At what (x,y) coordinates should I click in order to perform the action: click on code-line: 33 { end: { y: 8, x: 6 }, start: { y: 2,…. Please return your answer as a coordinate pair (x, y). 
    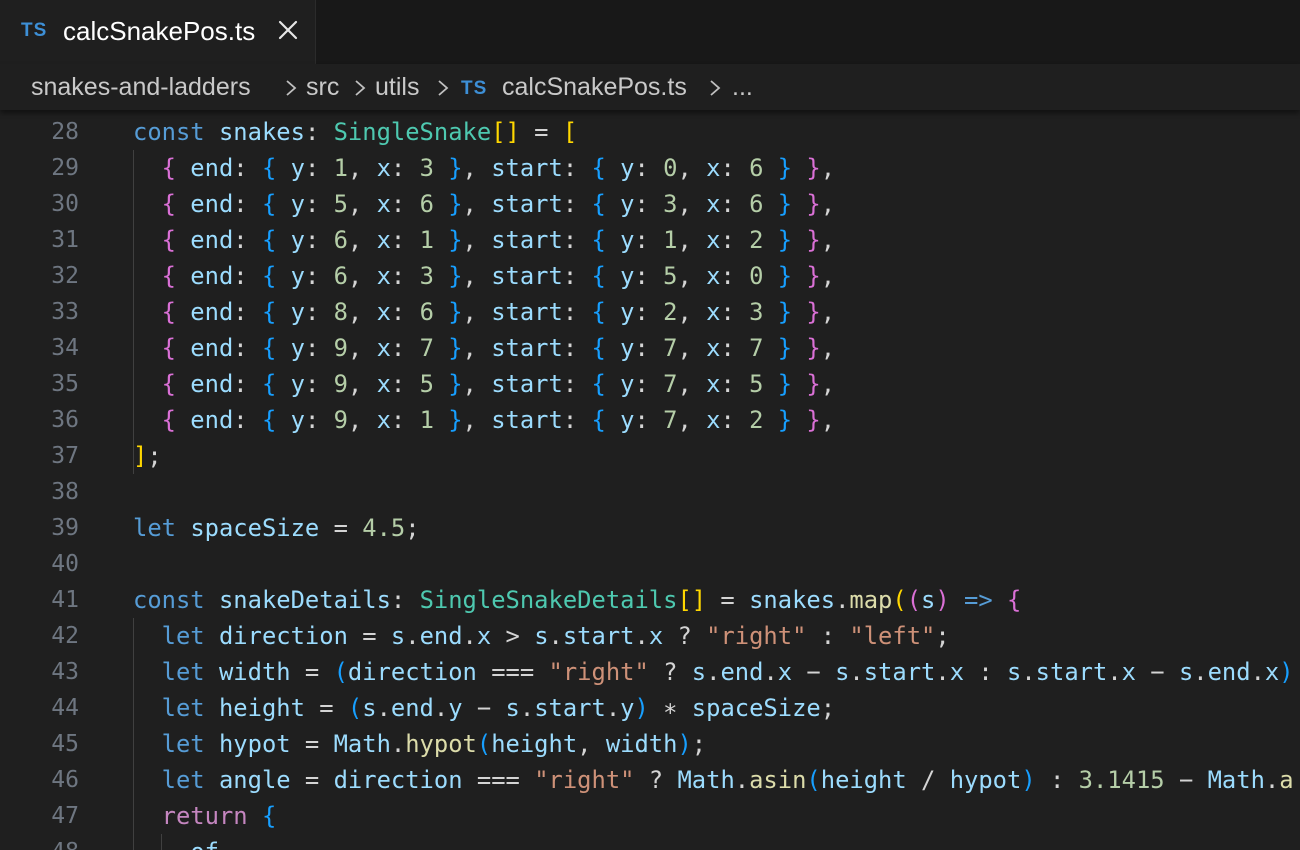
    Looking at the image, I should click on (650, 312).